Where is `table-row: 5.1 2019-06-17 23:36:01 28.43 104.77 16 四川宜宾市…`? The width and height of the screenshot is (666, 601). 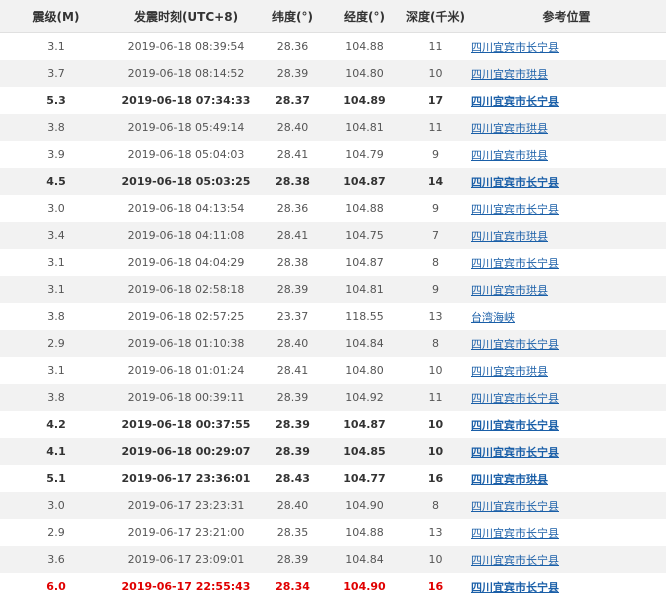 table-row: 5.1 2019-06-17 23:36:01 28.43 104.77 16 四川宜宾市… is located at coordinates (333, 478).